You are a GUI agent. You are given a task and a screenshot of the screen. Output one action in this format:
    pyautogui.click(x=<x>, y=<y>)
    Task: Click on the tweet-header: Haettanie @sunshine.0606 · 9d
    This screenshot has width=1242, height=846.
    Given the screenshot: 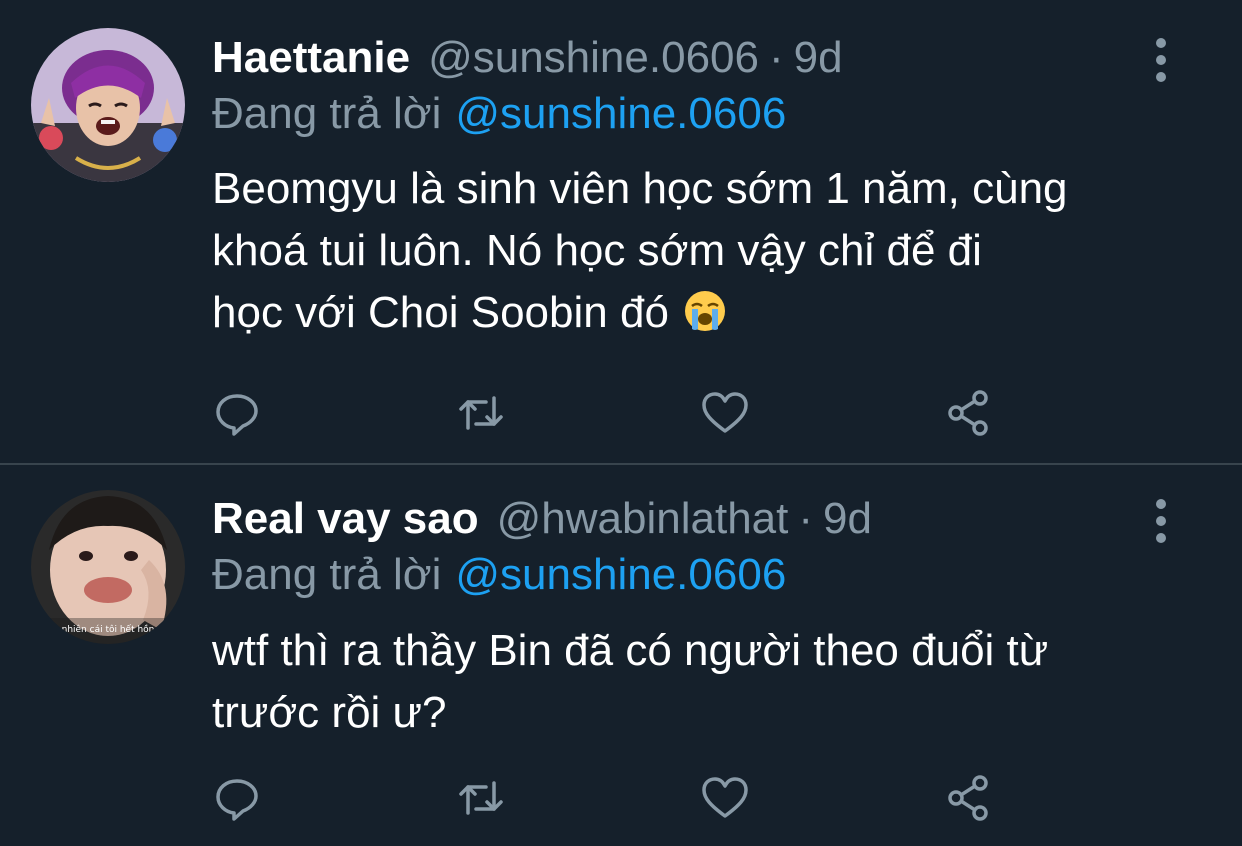 What is the action you would take?
    pyautogui.click(x=527, y=58)
    